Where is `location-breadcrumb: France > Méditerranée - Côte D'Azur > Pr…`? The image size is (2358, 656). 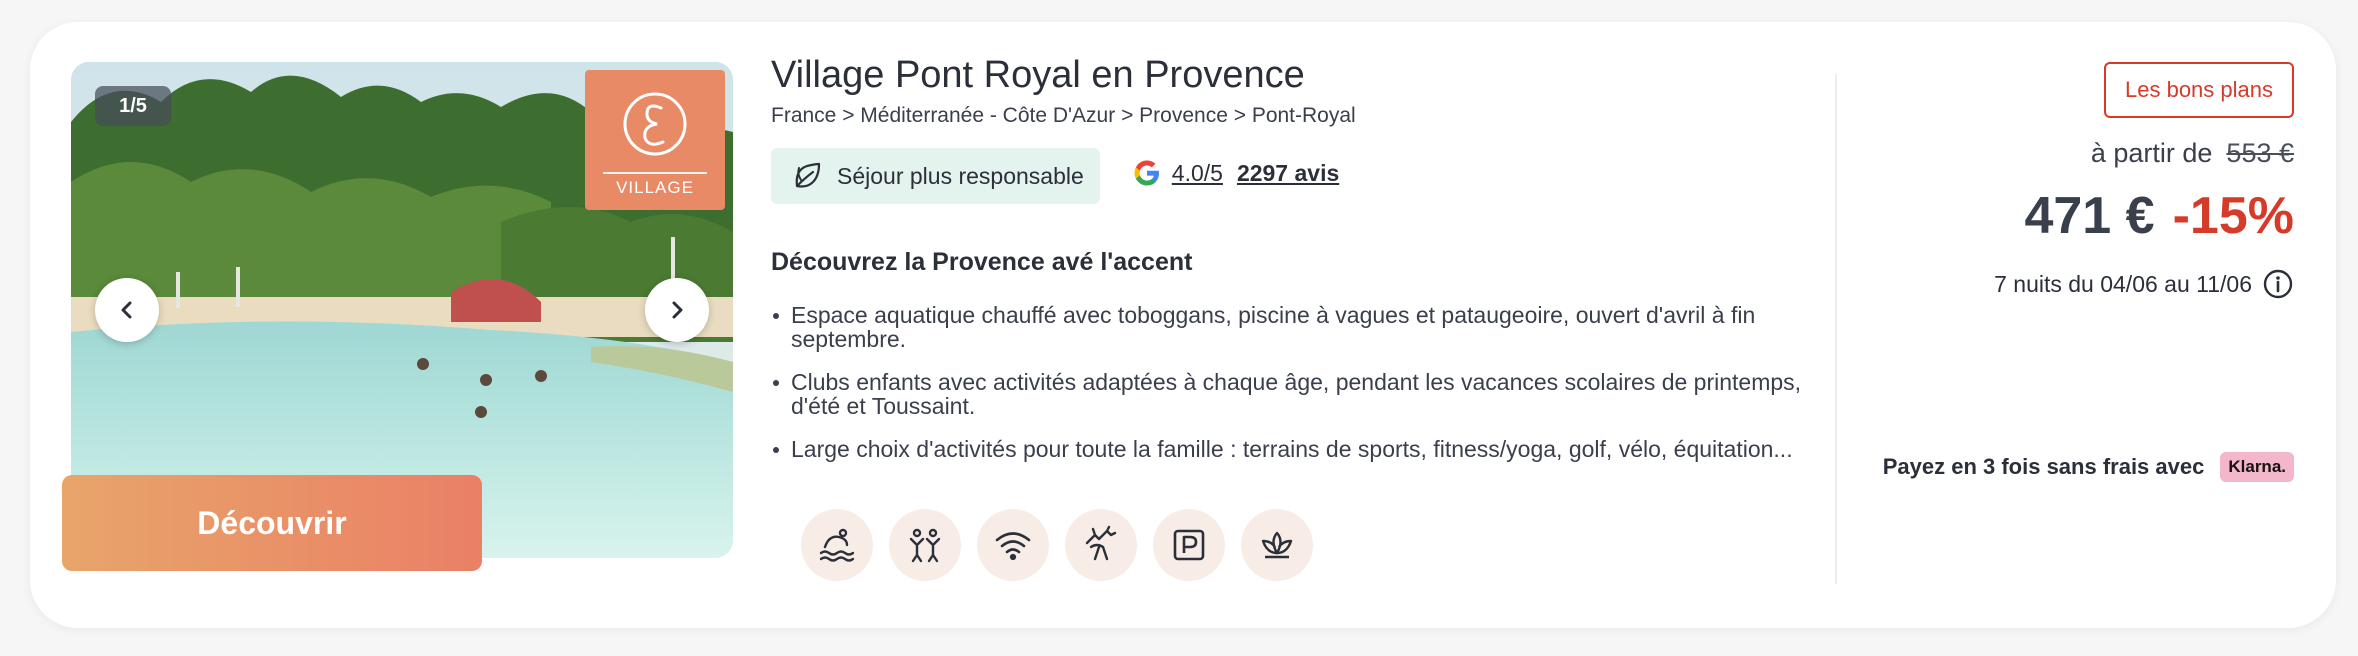 location-breadcrumb: France > Méditerranée - Côte D'Azur > Pr… is located at coordinates (1063, 115).